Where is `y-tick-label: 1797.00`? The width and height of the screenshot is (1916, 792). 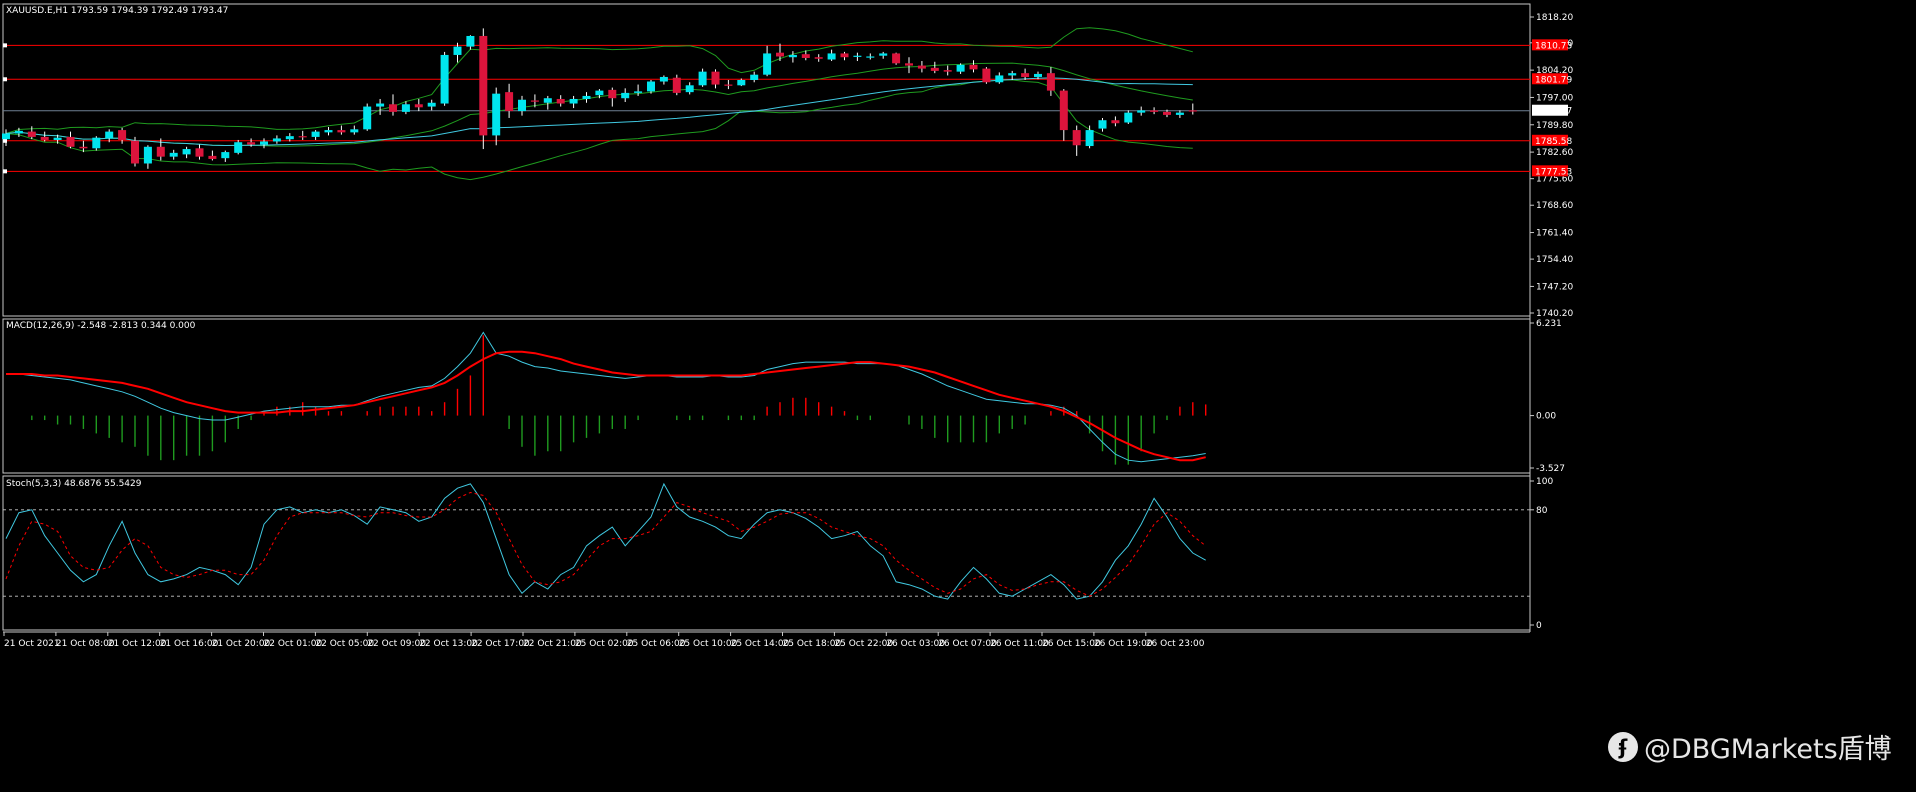
y-tick-label: 1797.00 is located at coordinates (1554, 98).